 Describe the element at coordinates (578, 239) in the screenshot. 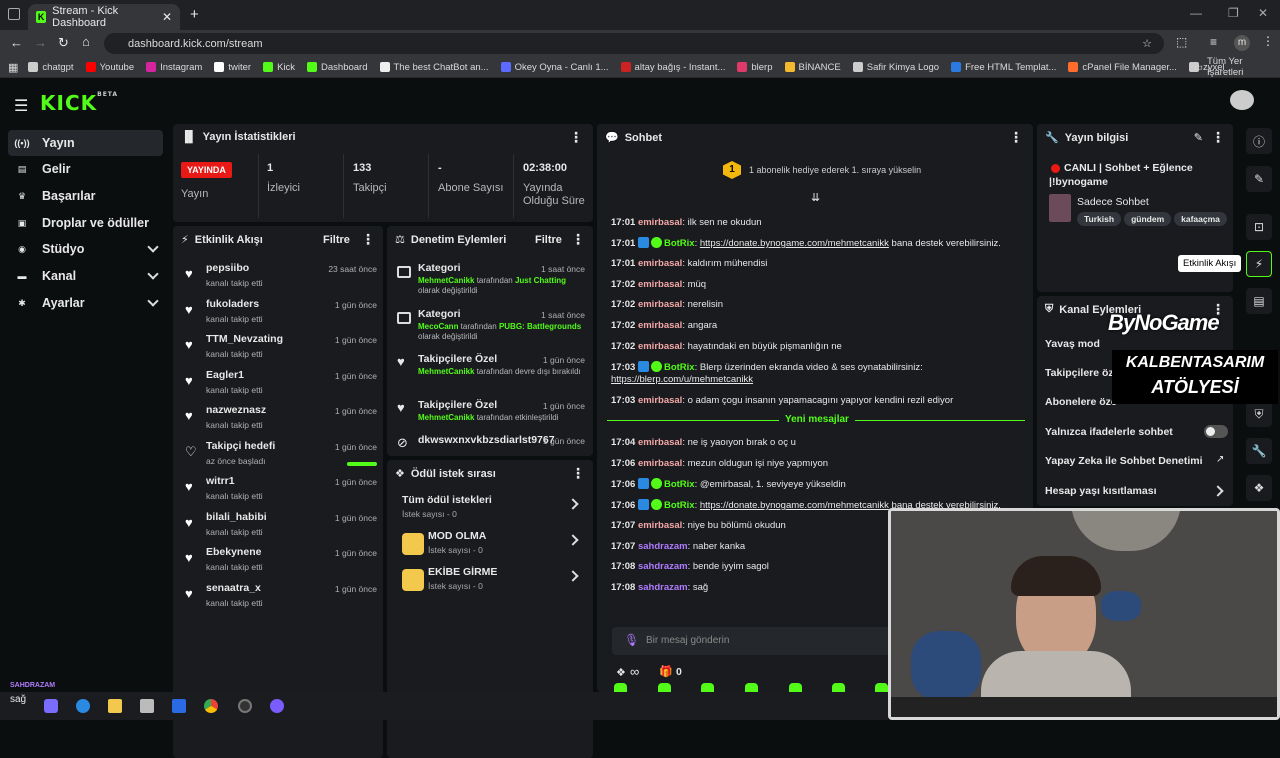

I see `moderation-menu-icon: ⋮` at that location.